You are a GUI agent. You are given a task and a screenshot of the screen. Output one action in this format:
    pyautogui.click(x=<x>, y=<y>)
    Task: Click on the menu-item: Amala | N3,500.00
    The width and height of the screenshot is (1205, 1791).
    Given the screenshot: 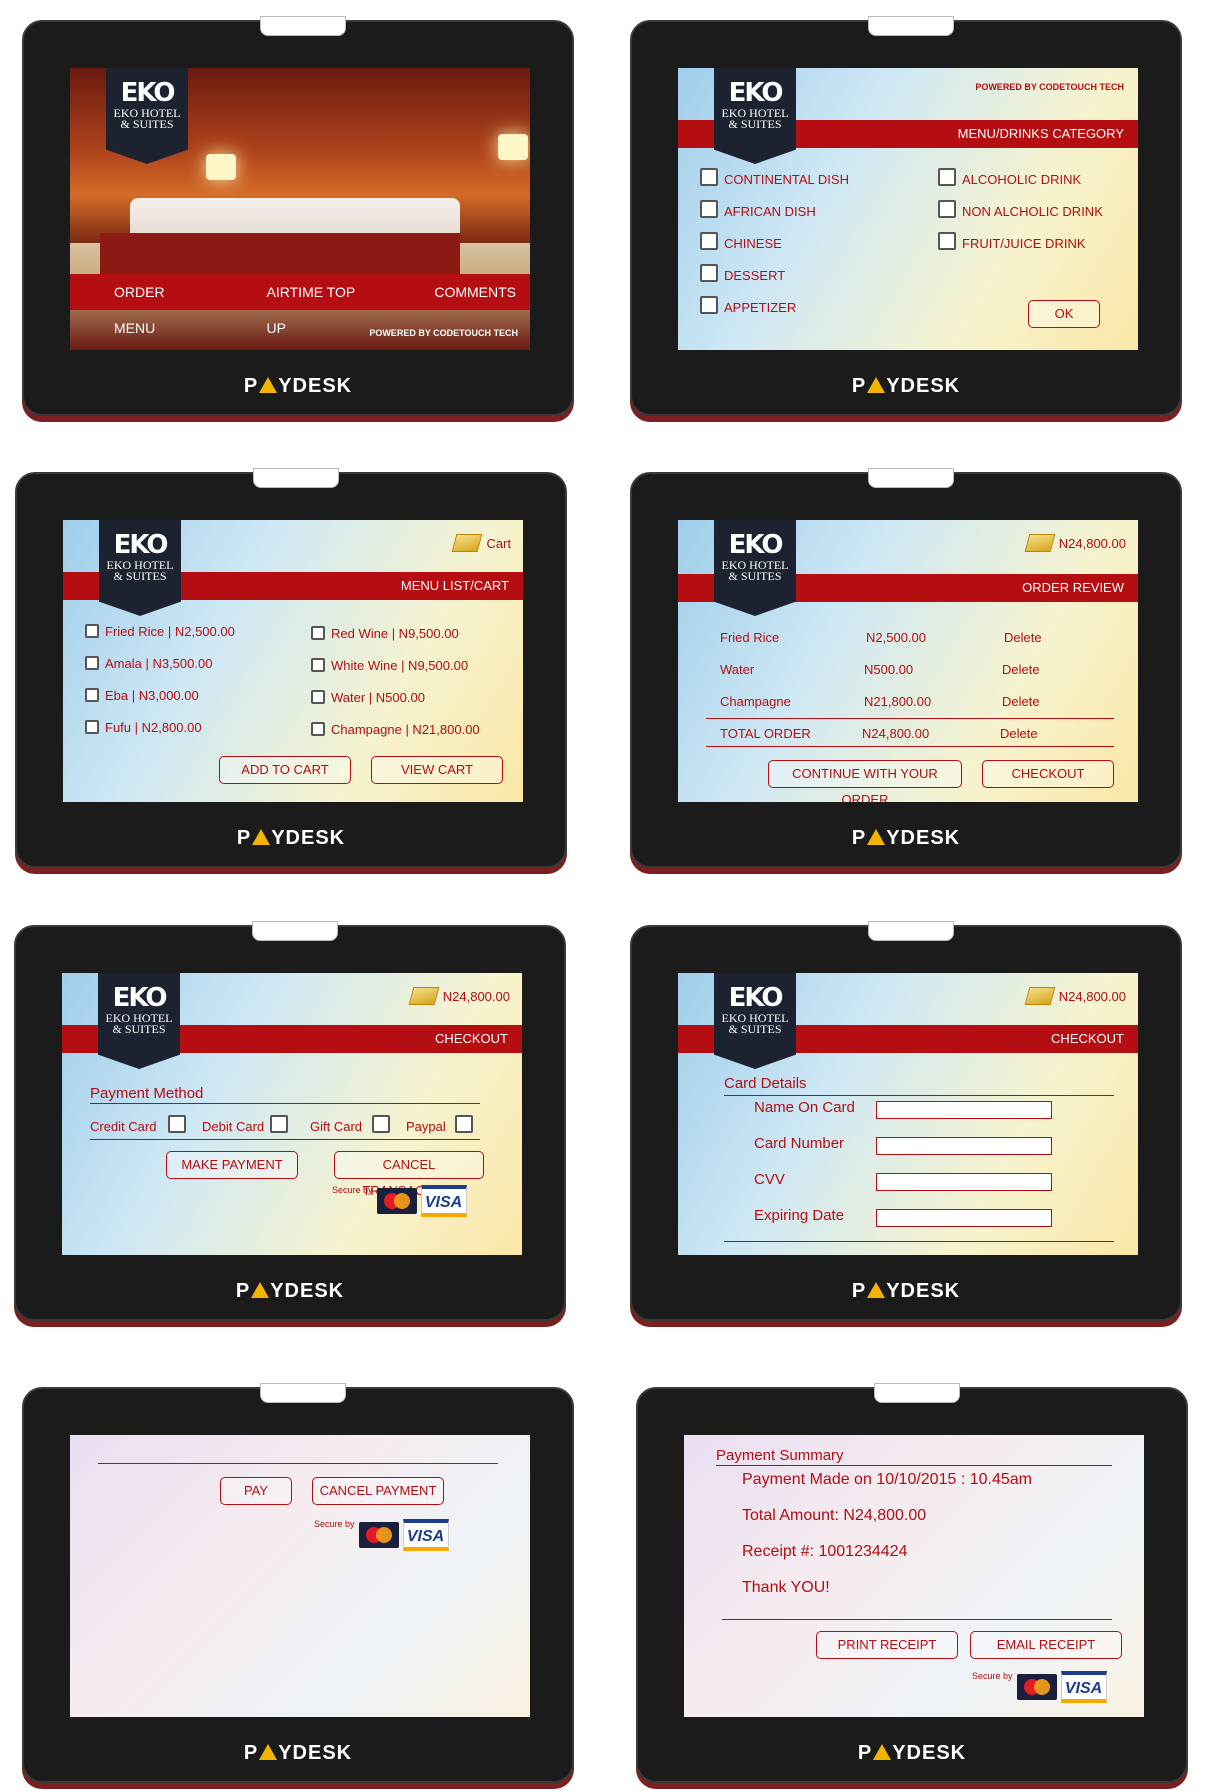 What is the action you would take?
    pyautogui.click(x=148, y=663)
    